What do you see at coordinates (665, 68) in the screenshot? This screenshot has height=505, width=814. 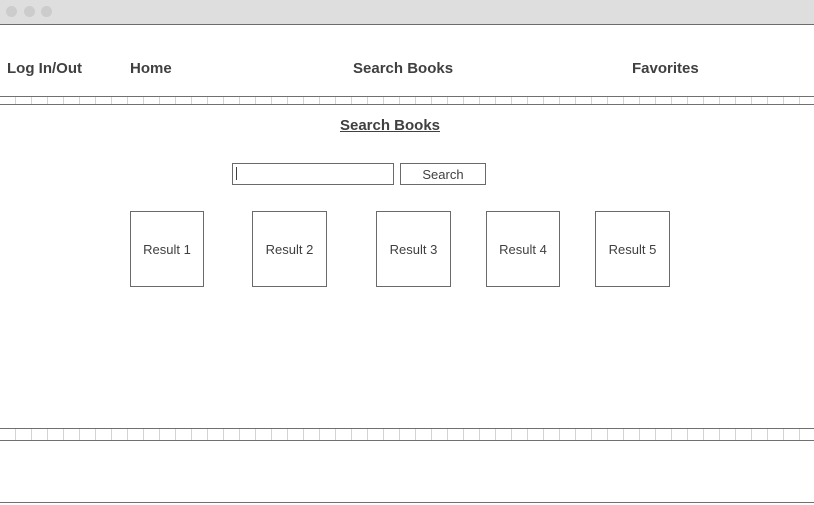 I see `nav-favorites-link: Favorites` at bounding box center [665, 68].